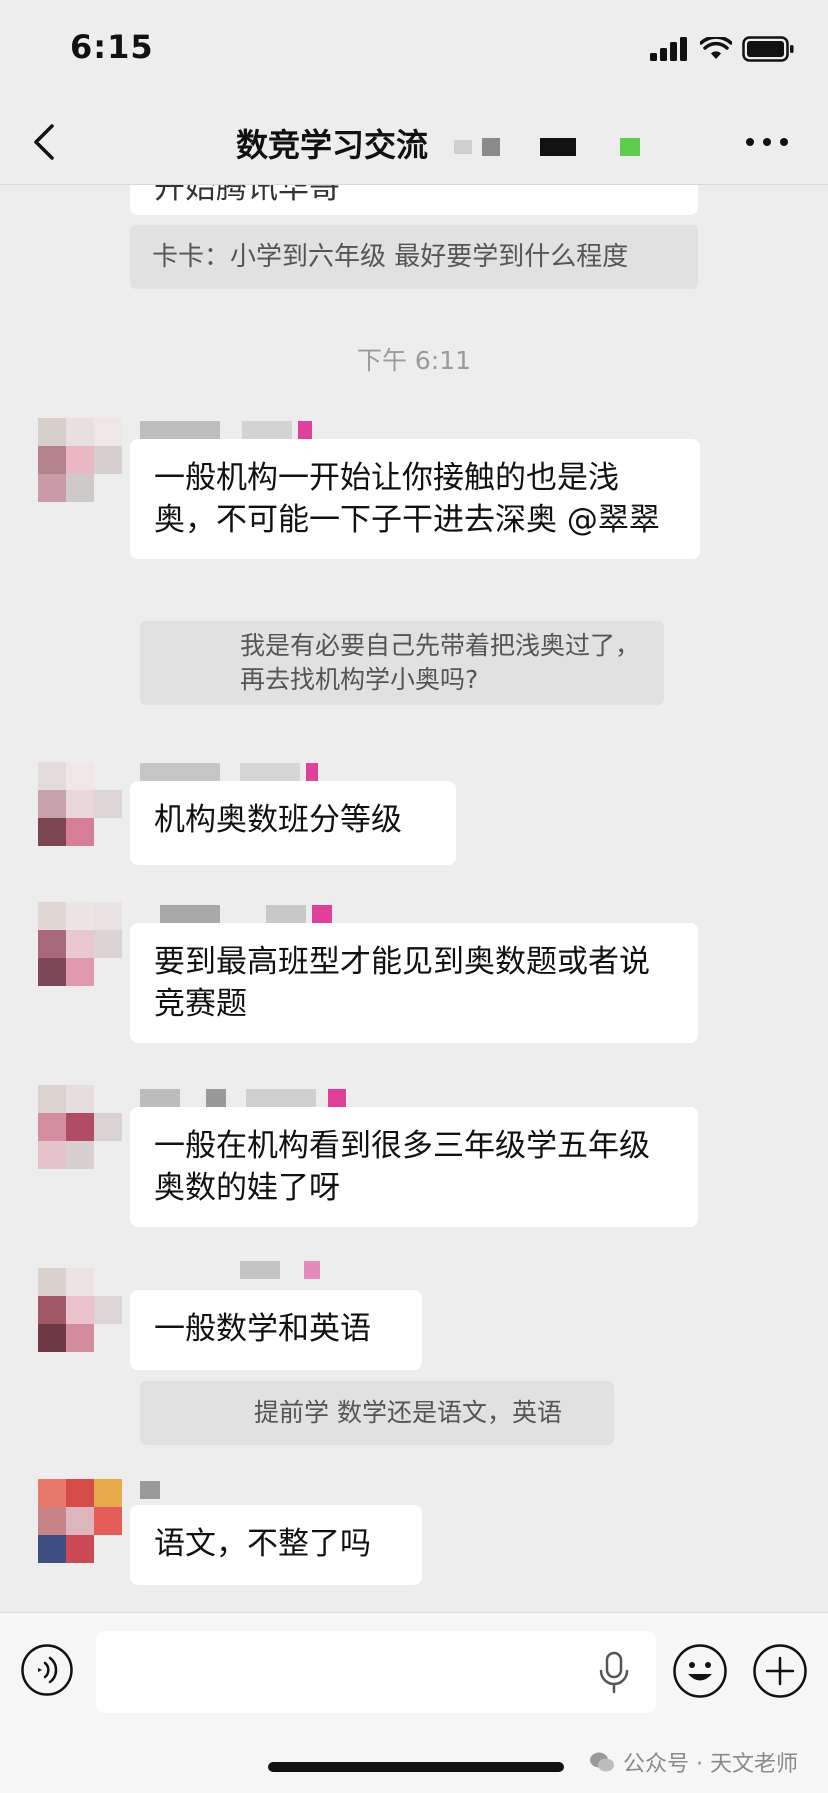 The height and width of the screenshot is (1793, 828). What do you see at coordinates (414, 50) in the screenshot?
I see `status-bar: 6:15` at bounding box center [414, 50].